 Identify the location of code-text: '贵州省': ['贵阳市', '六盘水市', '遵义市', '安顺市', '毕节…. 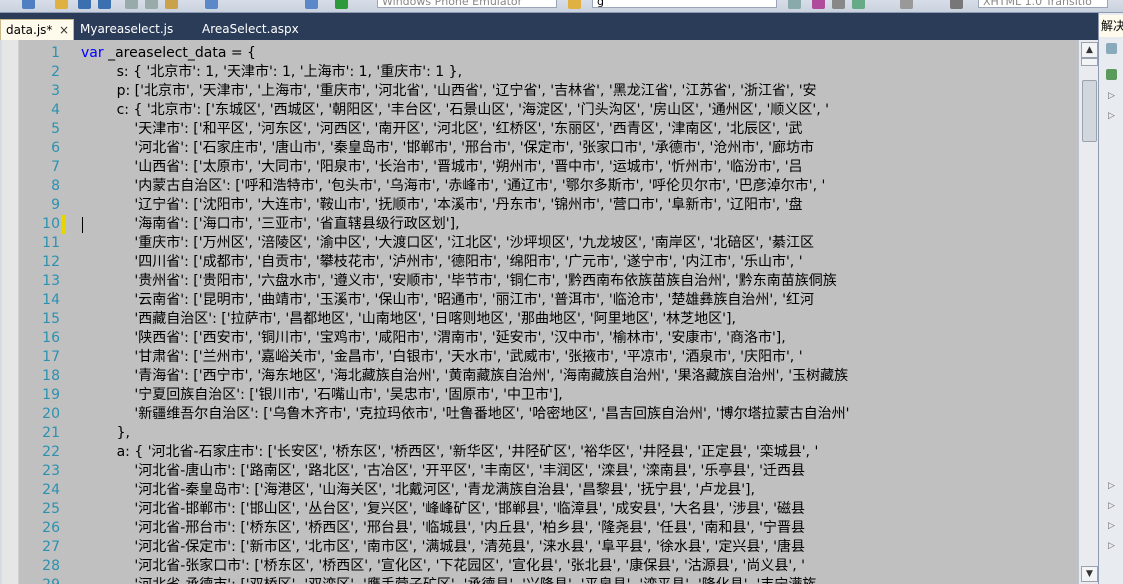
(458, 281).